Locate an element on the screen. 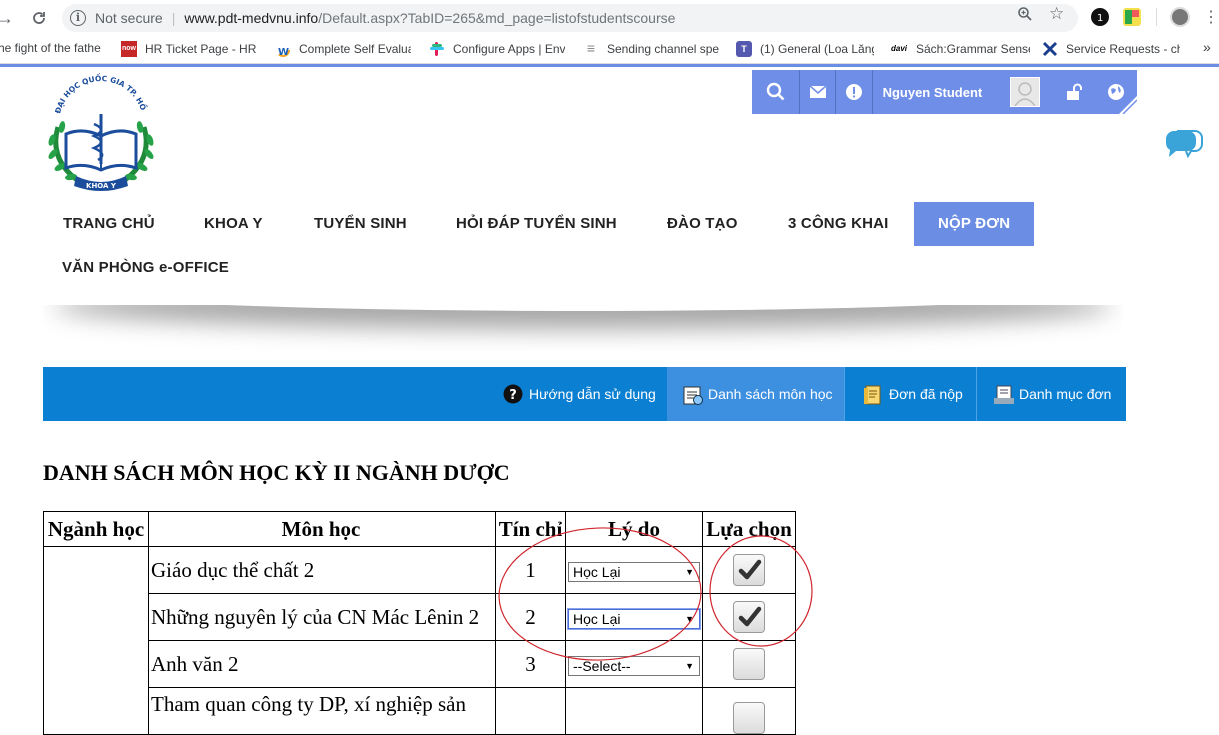  mail-icon is located at coordinates (817, 92).